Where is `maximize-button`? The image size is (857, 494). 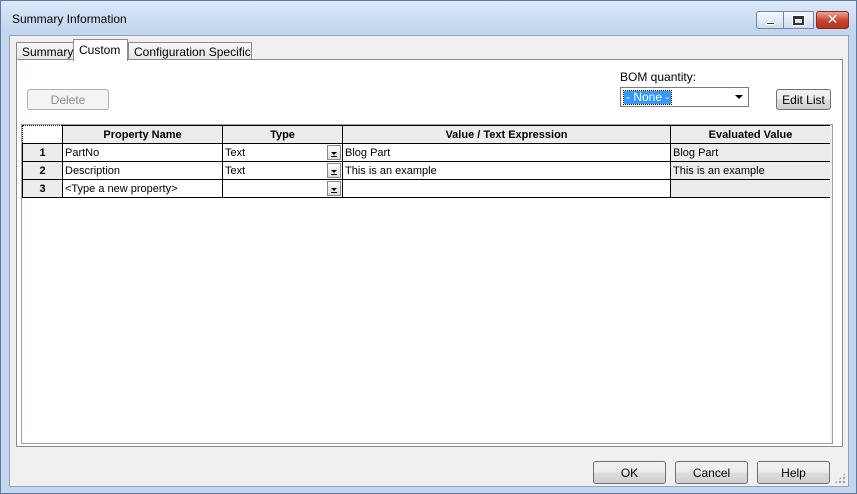 maximize-button is located at coordinates (799, 20).